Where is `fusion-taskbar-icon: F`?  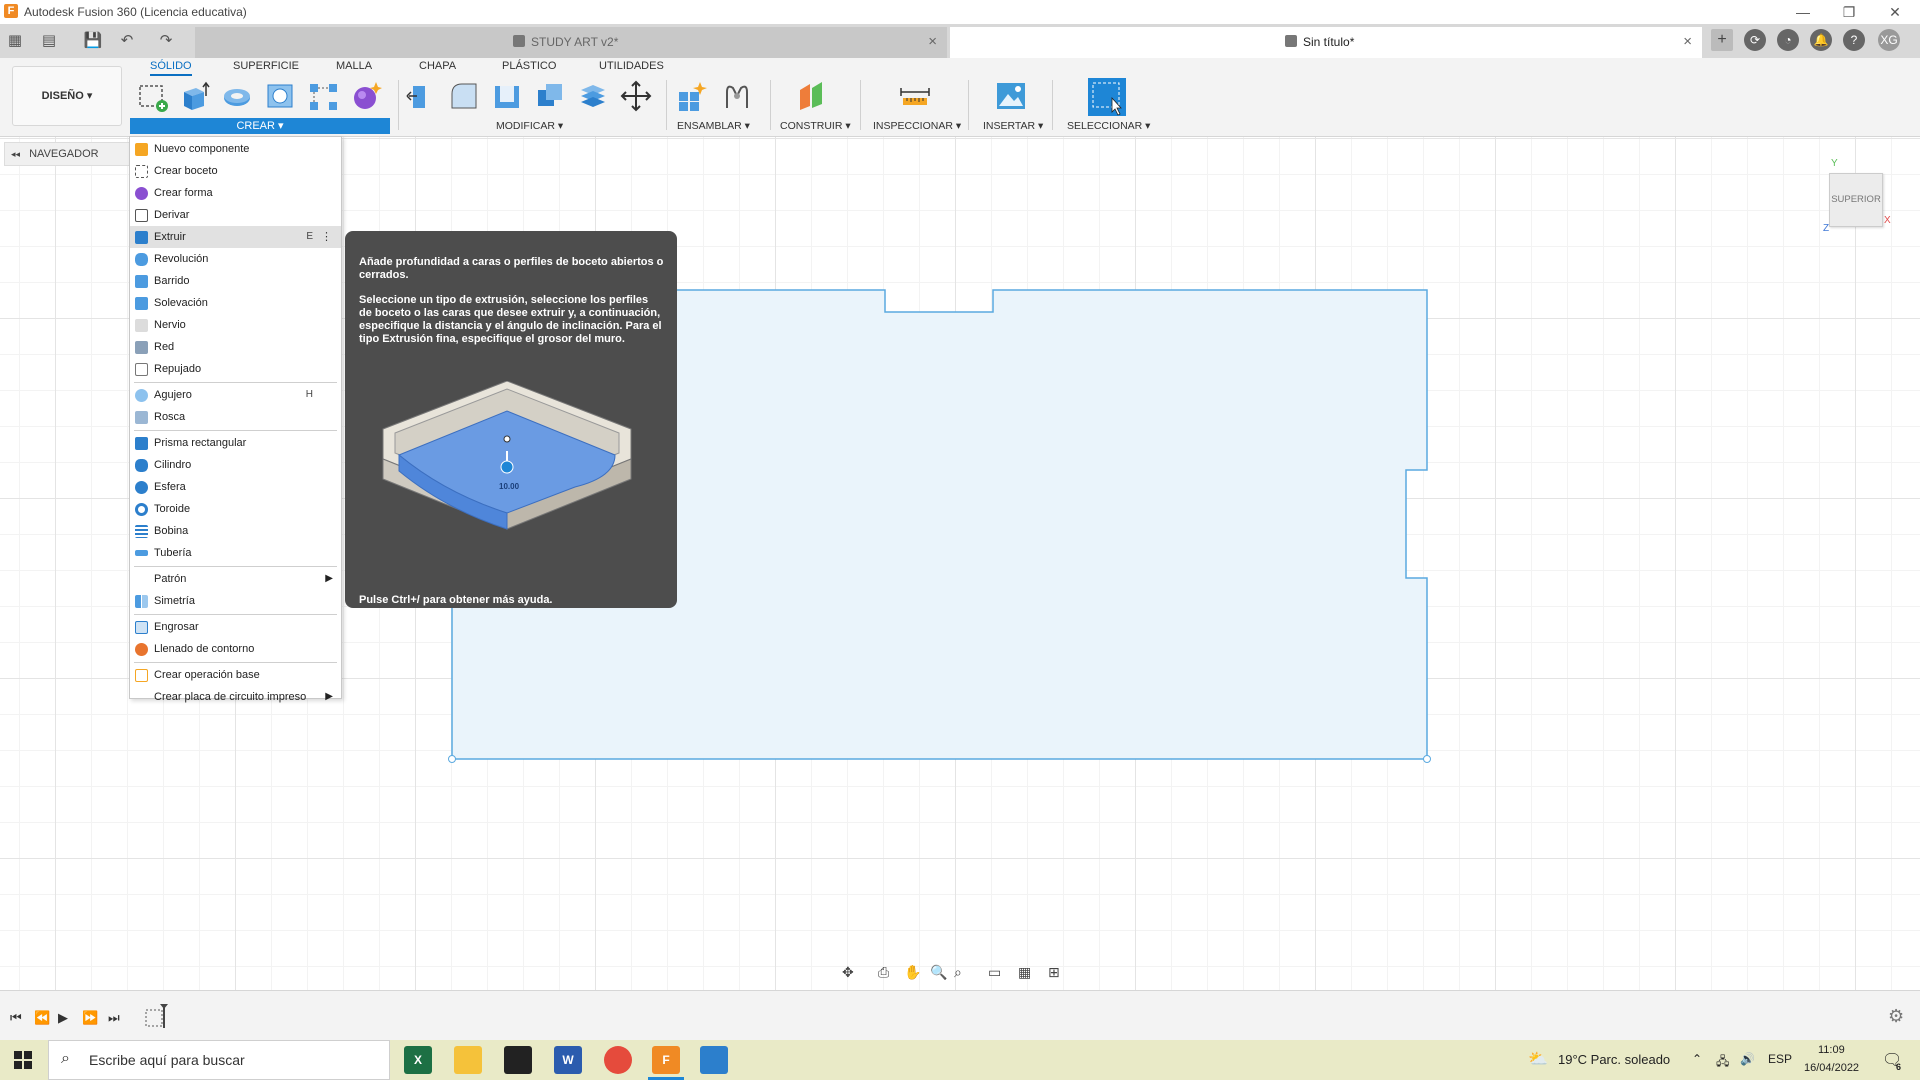
fusion-taskbar-icon: F is located at coordinates (666, 1060).